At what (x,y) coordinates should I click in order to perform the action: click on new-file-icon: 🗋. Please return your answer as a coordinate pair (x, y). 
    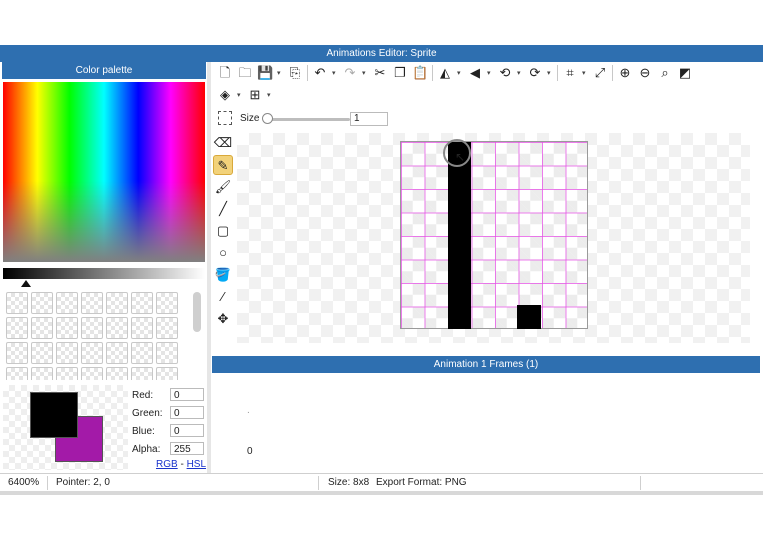
    Looking at the image, I should click on (225, 73).